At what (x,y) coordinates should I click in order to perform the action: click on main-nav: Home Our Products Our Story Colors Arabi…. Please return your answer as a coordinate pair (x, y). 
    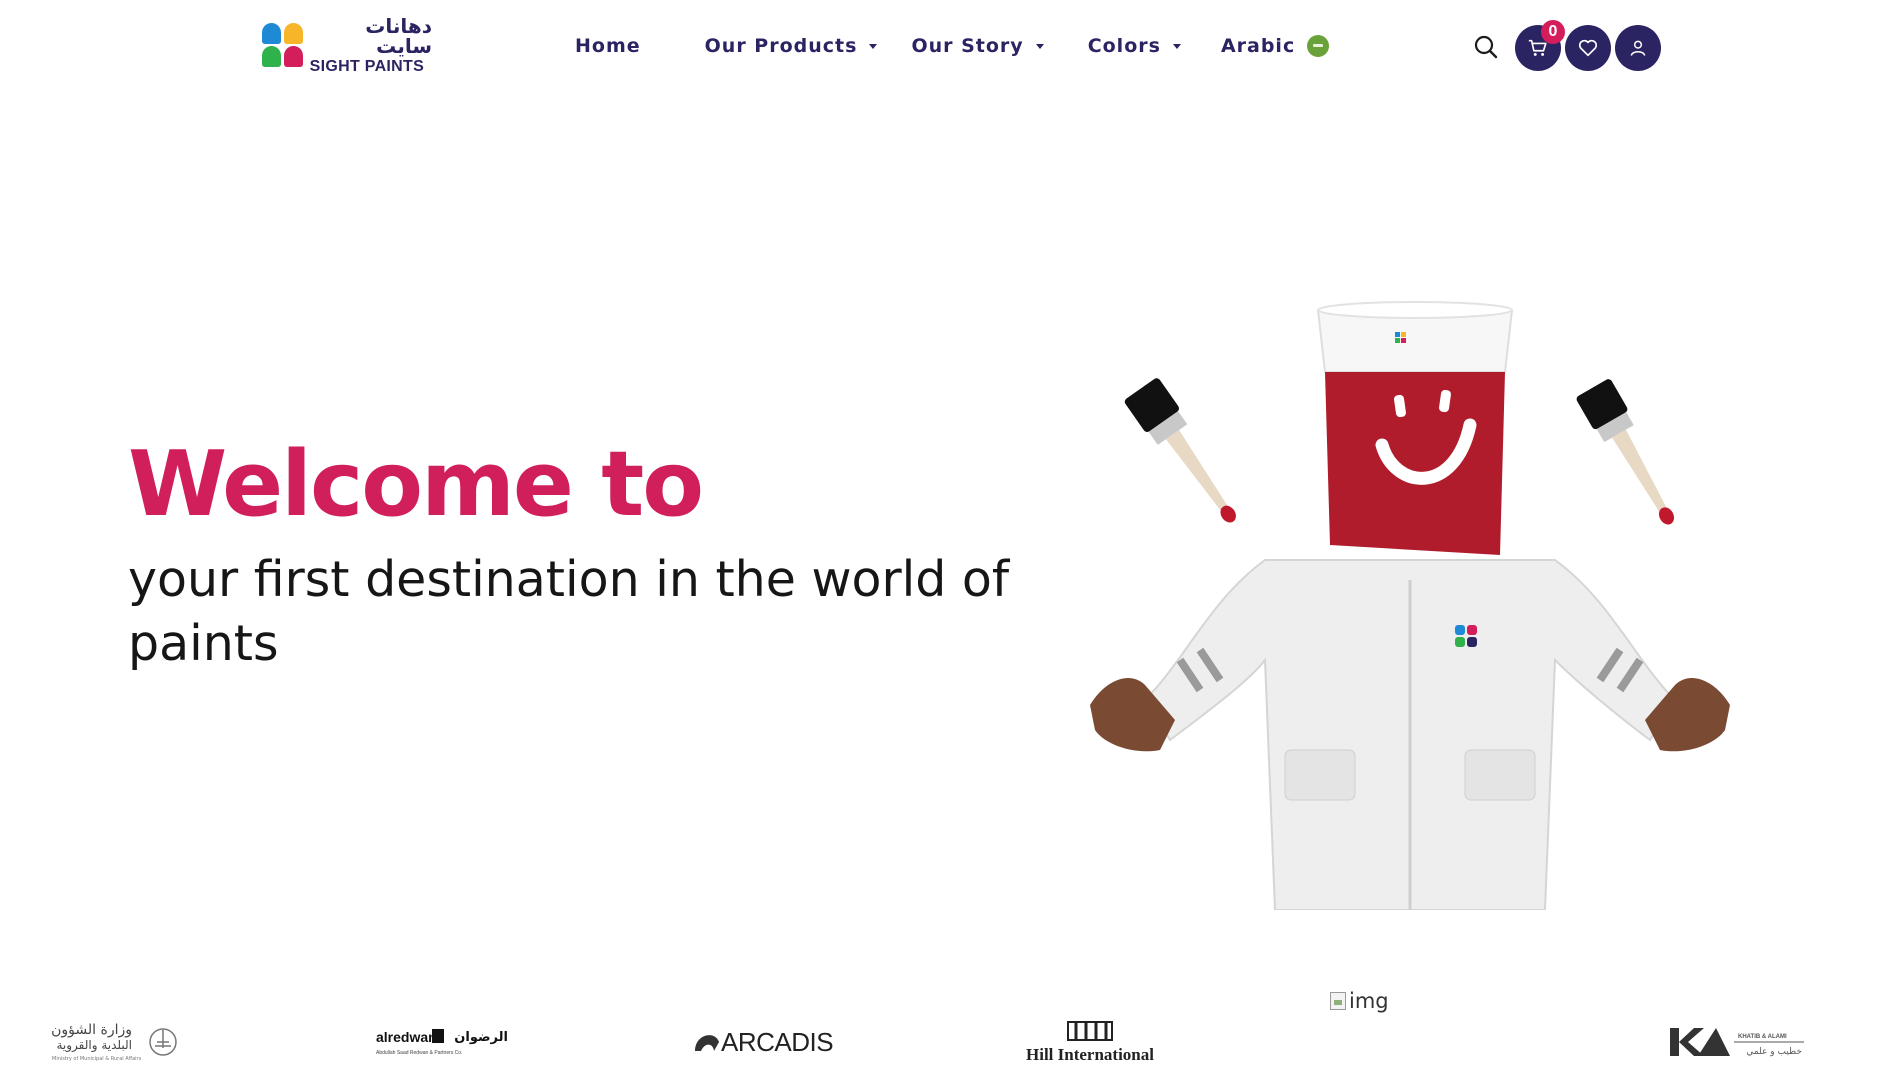
    Looking at the image, I should click on (952, 46).